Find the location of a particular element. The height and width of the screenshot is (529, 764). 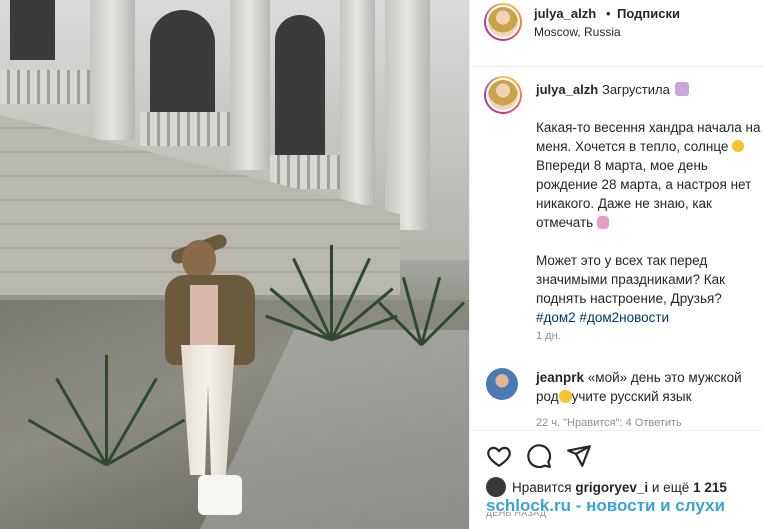

liker-avatar is located at coordinates (496, 487).